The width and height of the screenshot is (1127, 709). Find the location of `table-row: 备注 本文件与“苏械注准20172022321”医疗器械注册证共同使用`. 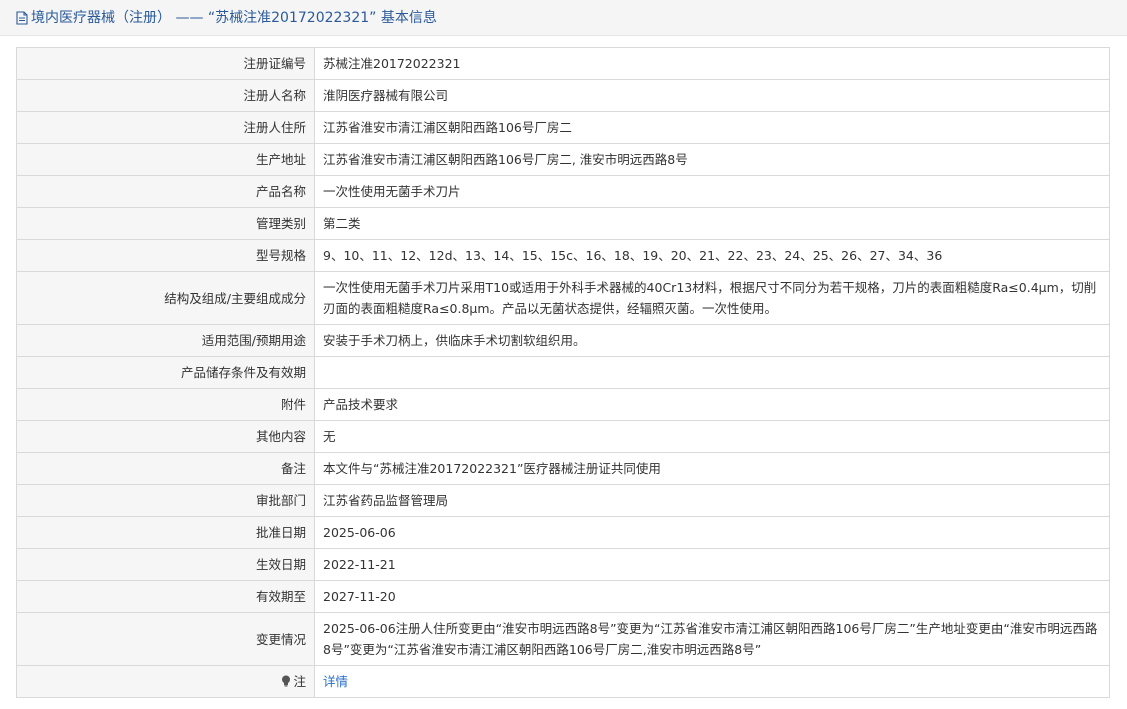

table-row: 备注 本文件与“苏械注准20172022321”医疗器械注册证共同使用 is located at coordinates (563, 468).